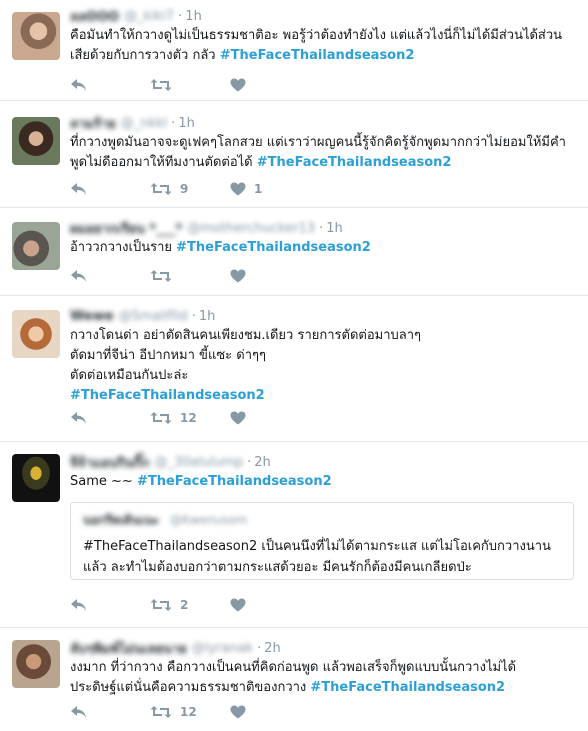  I want to click on display-name: ผมอยากเรียน *___*, so click(126, 228).